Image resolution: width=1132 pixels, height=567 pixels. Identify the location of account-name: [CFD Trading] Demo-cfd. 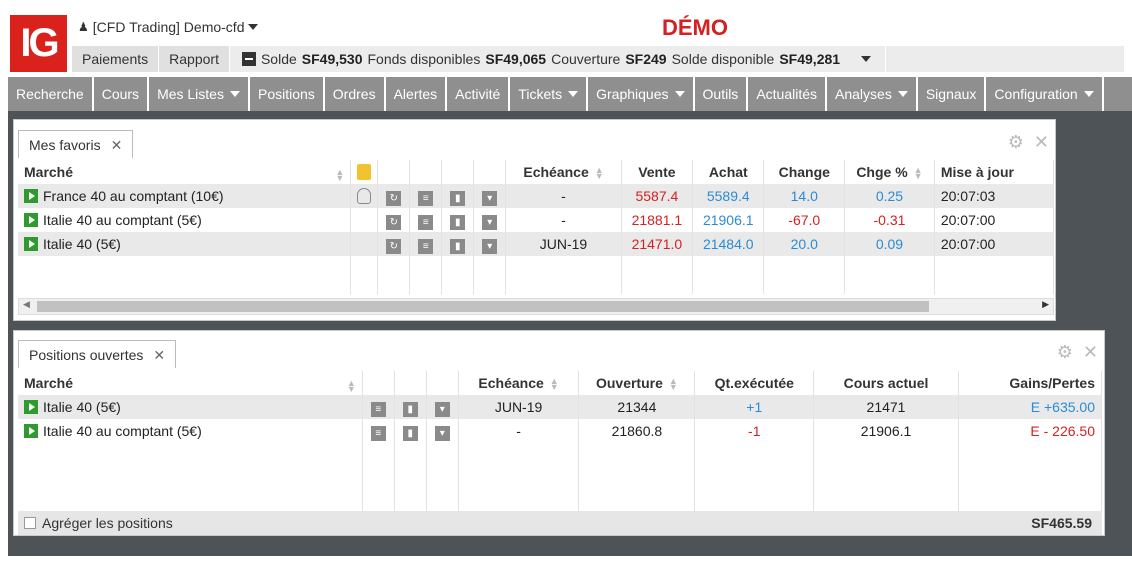
(168, 27).